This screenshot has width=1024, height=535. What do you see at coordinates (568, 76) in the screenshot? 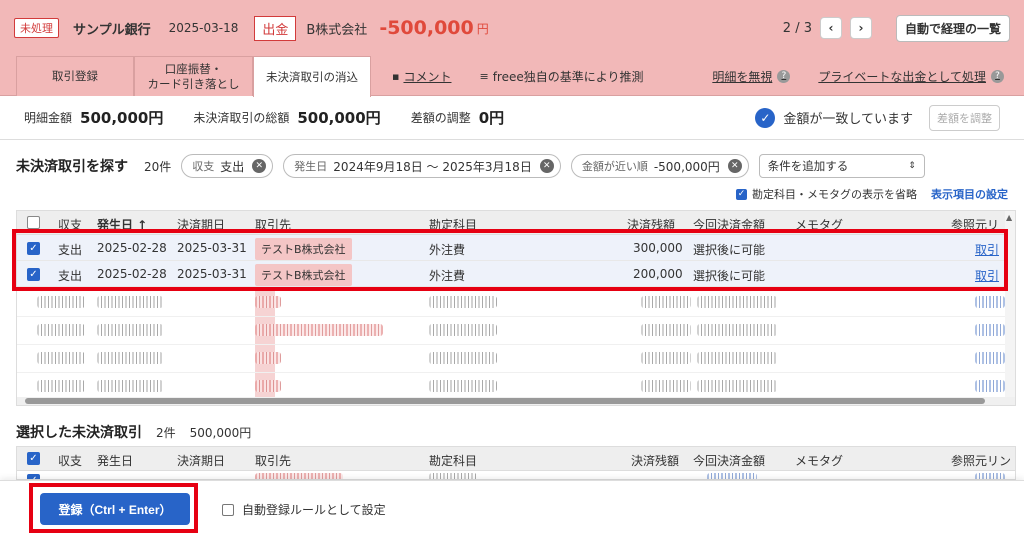
I see `freee-guess-label: freee独自の基準により推測` at bounding box center [568, 76].